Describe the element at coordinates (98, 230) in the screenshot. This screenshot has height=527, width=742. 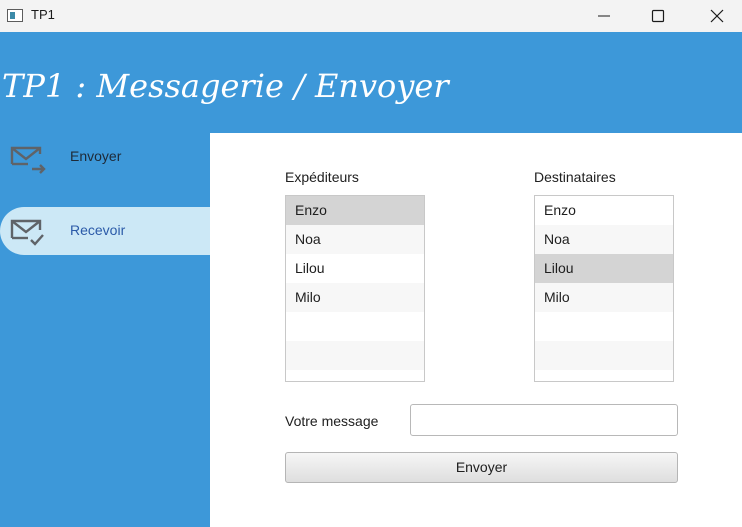
I see `sidebar-item-label: Recevoir` at that location.